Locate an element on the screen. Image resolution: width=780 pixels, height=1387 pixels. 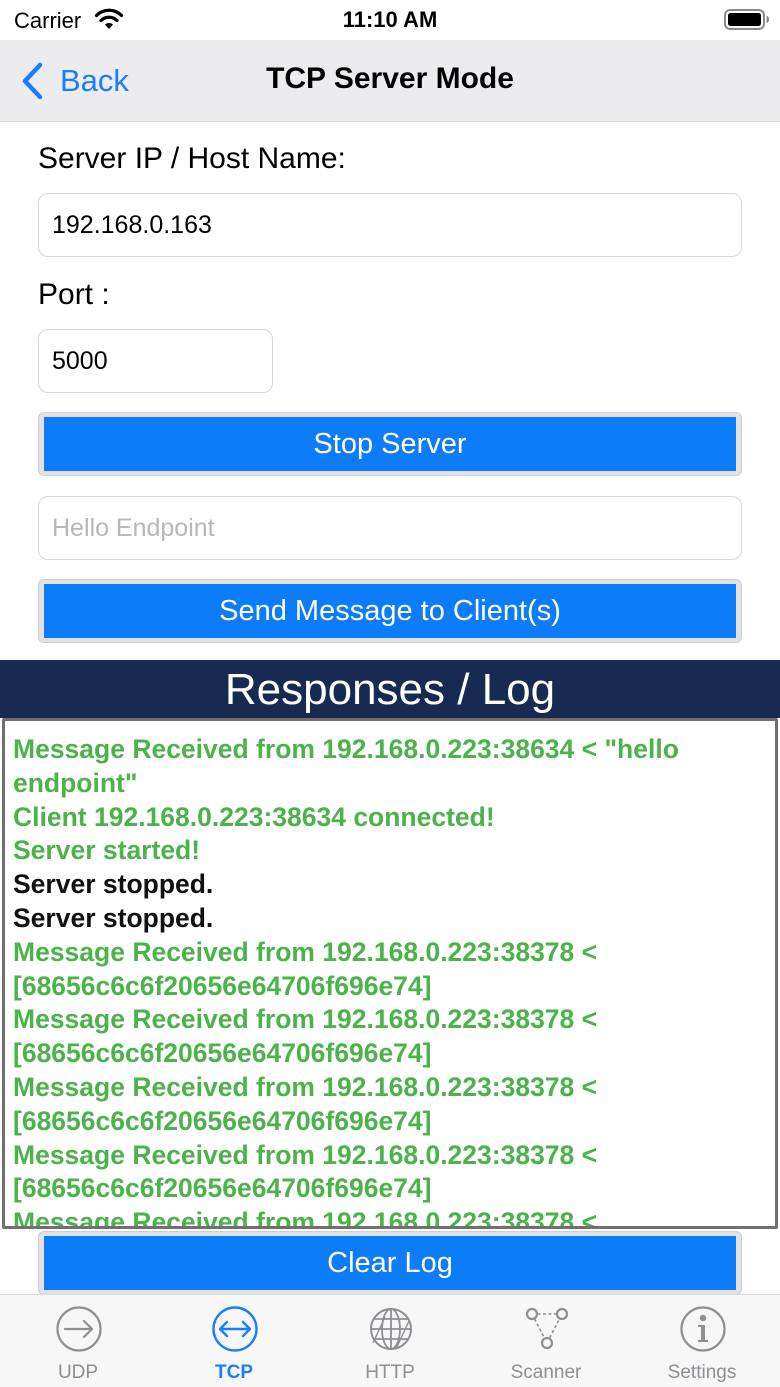
clear-log-button: Clear Log is located at coordinates (390, 1263).